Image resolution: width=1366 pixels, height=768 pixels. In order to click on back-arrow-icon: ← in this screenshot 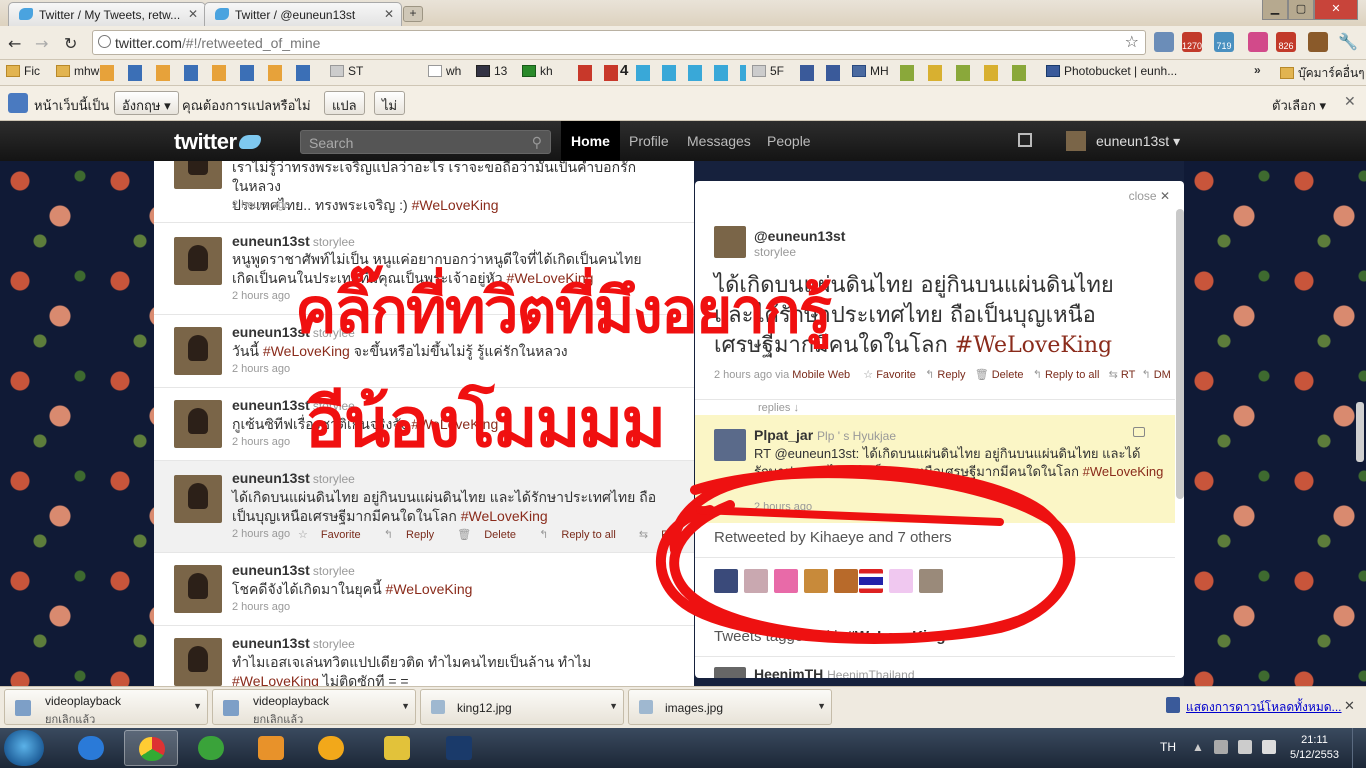, I will do `click(14, 43)`.